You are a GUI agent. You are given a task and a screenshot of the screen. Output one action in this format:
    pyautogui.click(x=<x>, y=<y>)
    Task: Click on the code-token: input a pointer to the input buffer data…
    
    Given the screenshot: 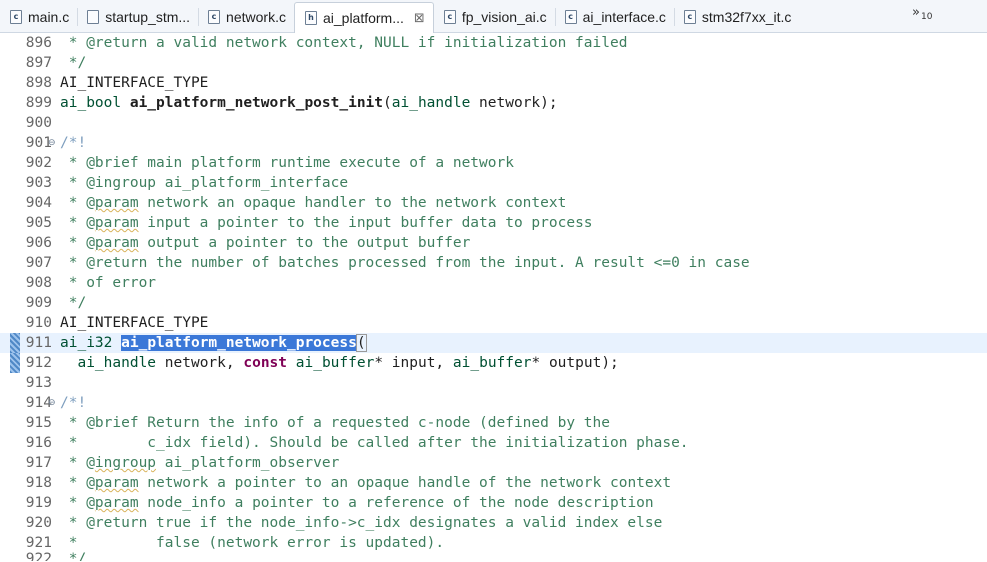 What is the action you would take?
    pyautogui.click(x=365, y=223)
    